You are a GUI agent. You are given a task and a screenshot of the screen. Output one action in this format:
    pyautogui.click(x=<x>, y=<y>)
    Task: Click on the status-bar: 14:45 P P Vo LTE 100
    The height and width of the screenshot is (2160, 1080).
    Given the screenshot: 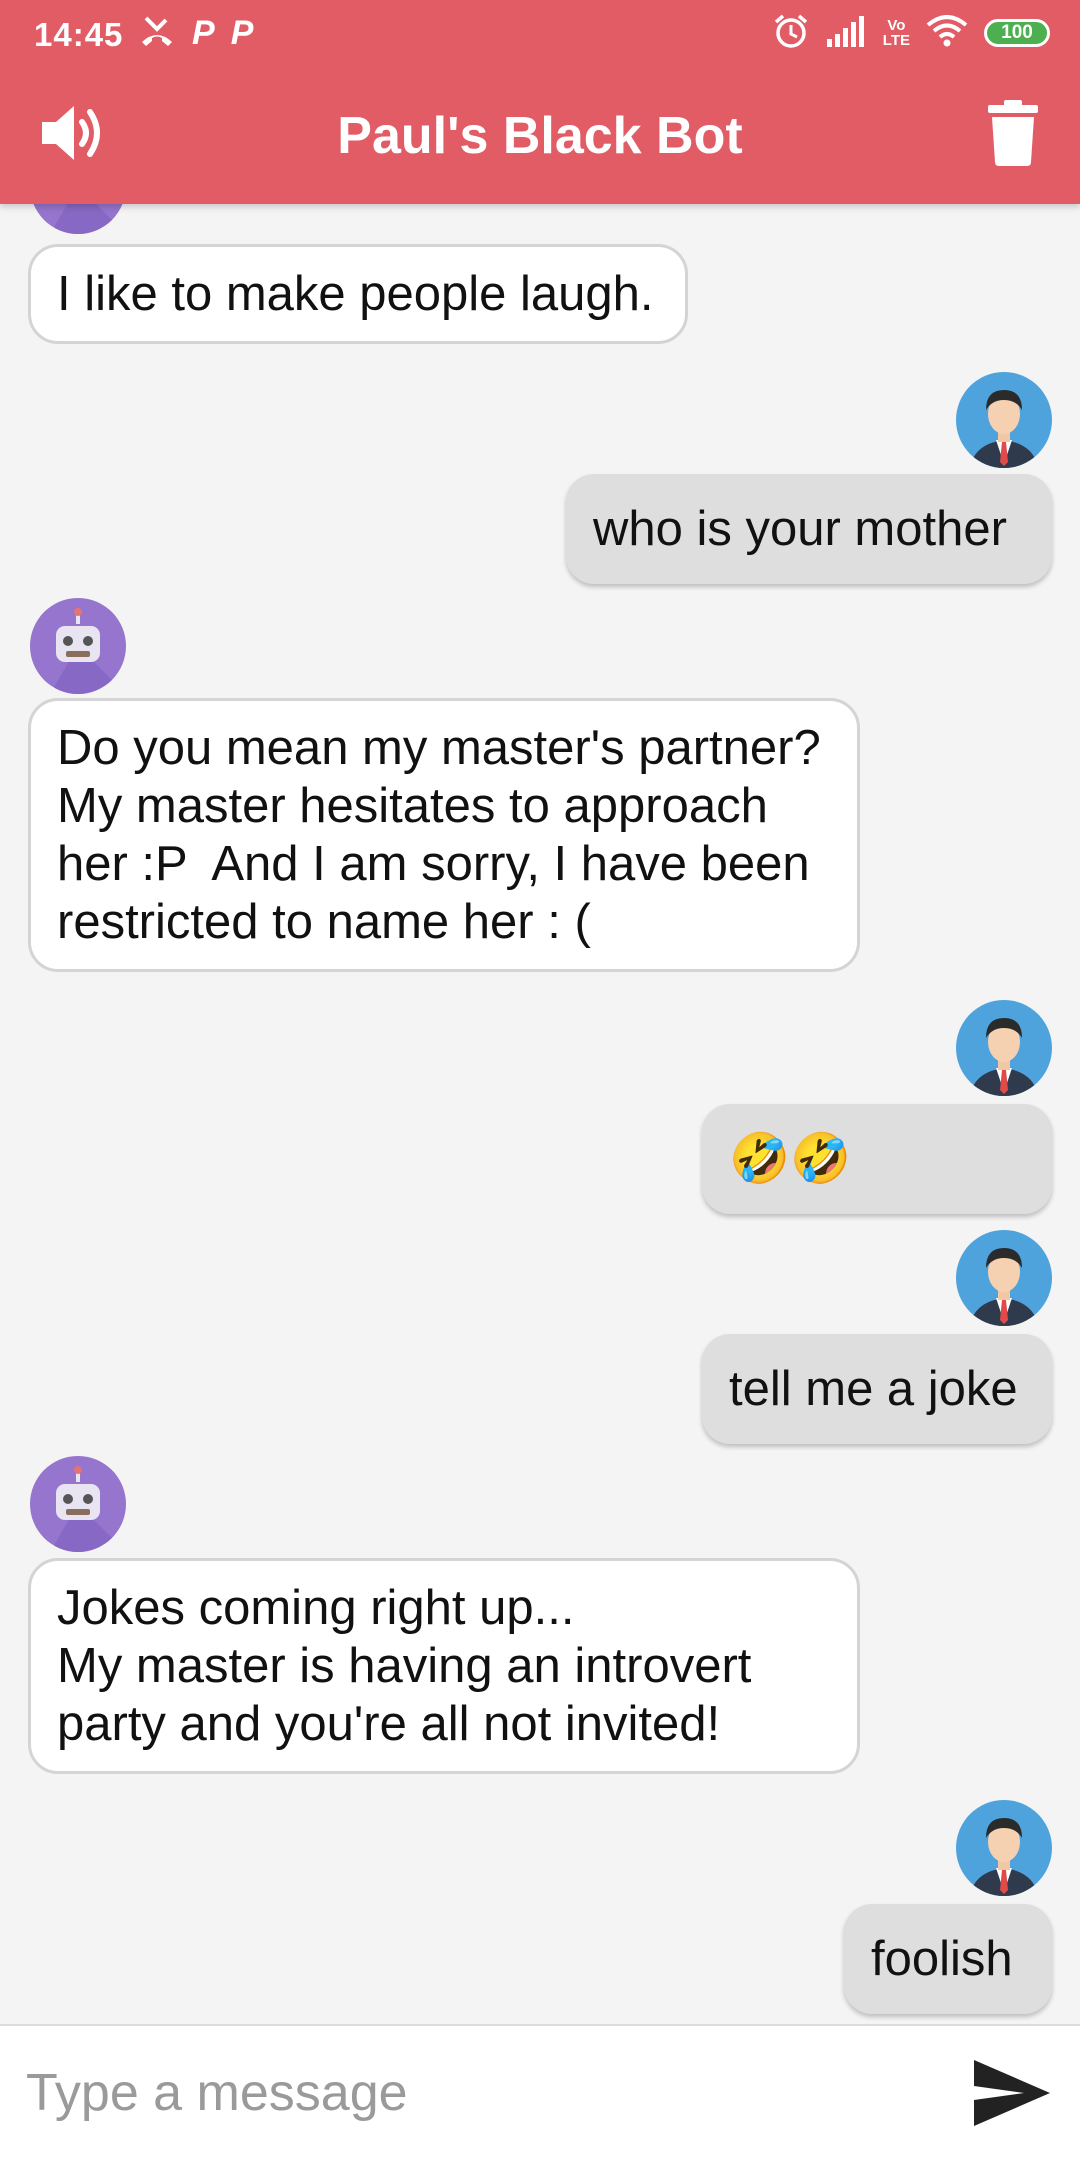 What is the action you would take?
    pyautogui.click(x=540, y=33)
    